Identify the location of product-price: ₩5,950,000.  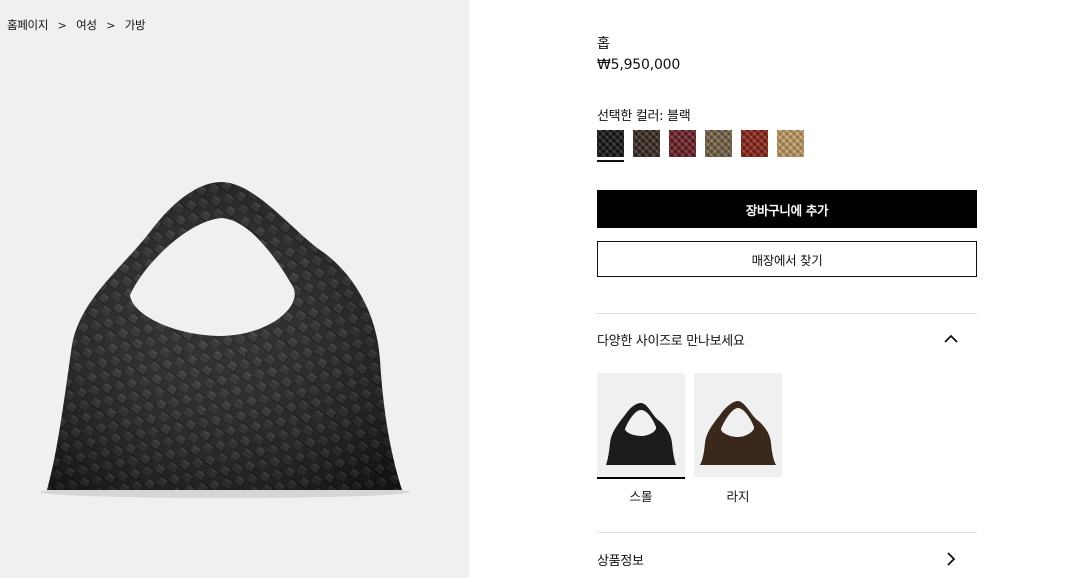
(639, 65).